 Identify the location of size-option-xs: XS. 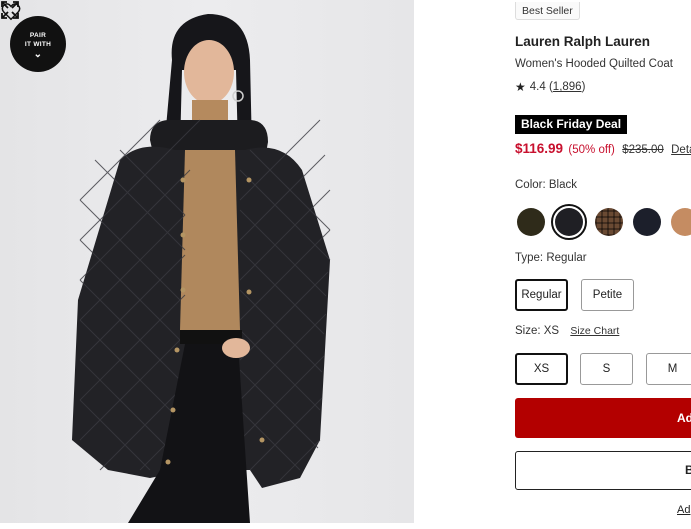
(541, 369).